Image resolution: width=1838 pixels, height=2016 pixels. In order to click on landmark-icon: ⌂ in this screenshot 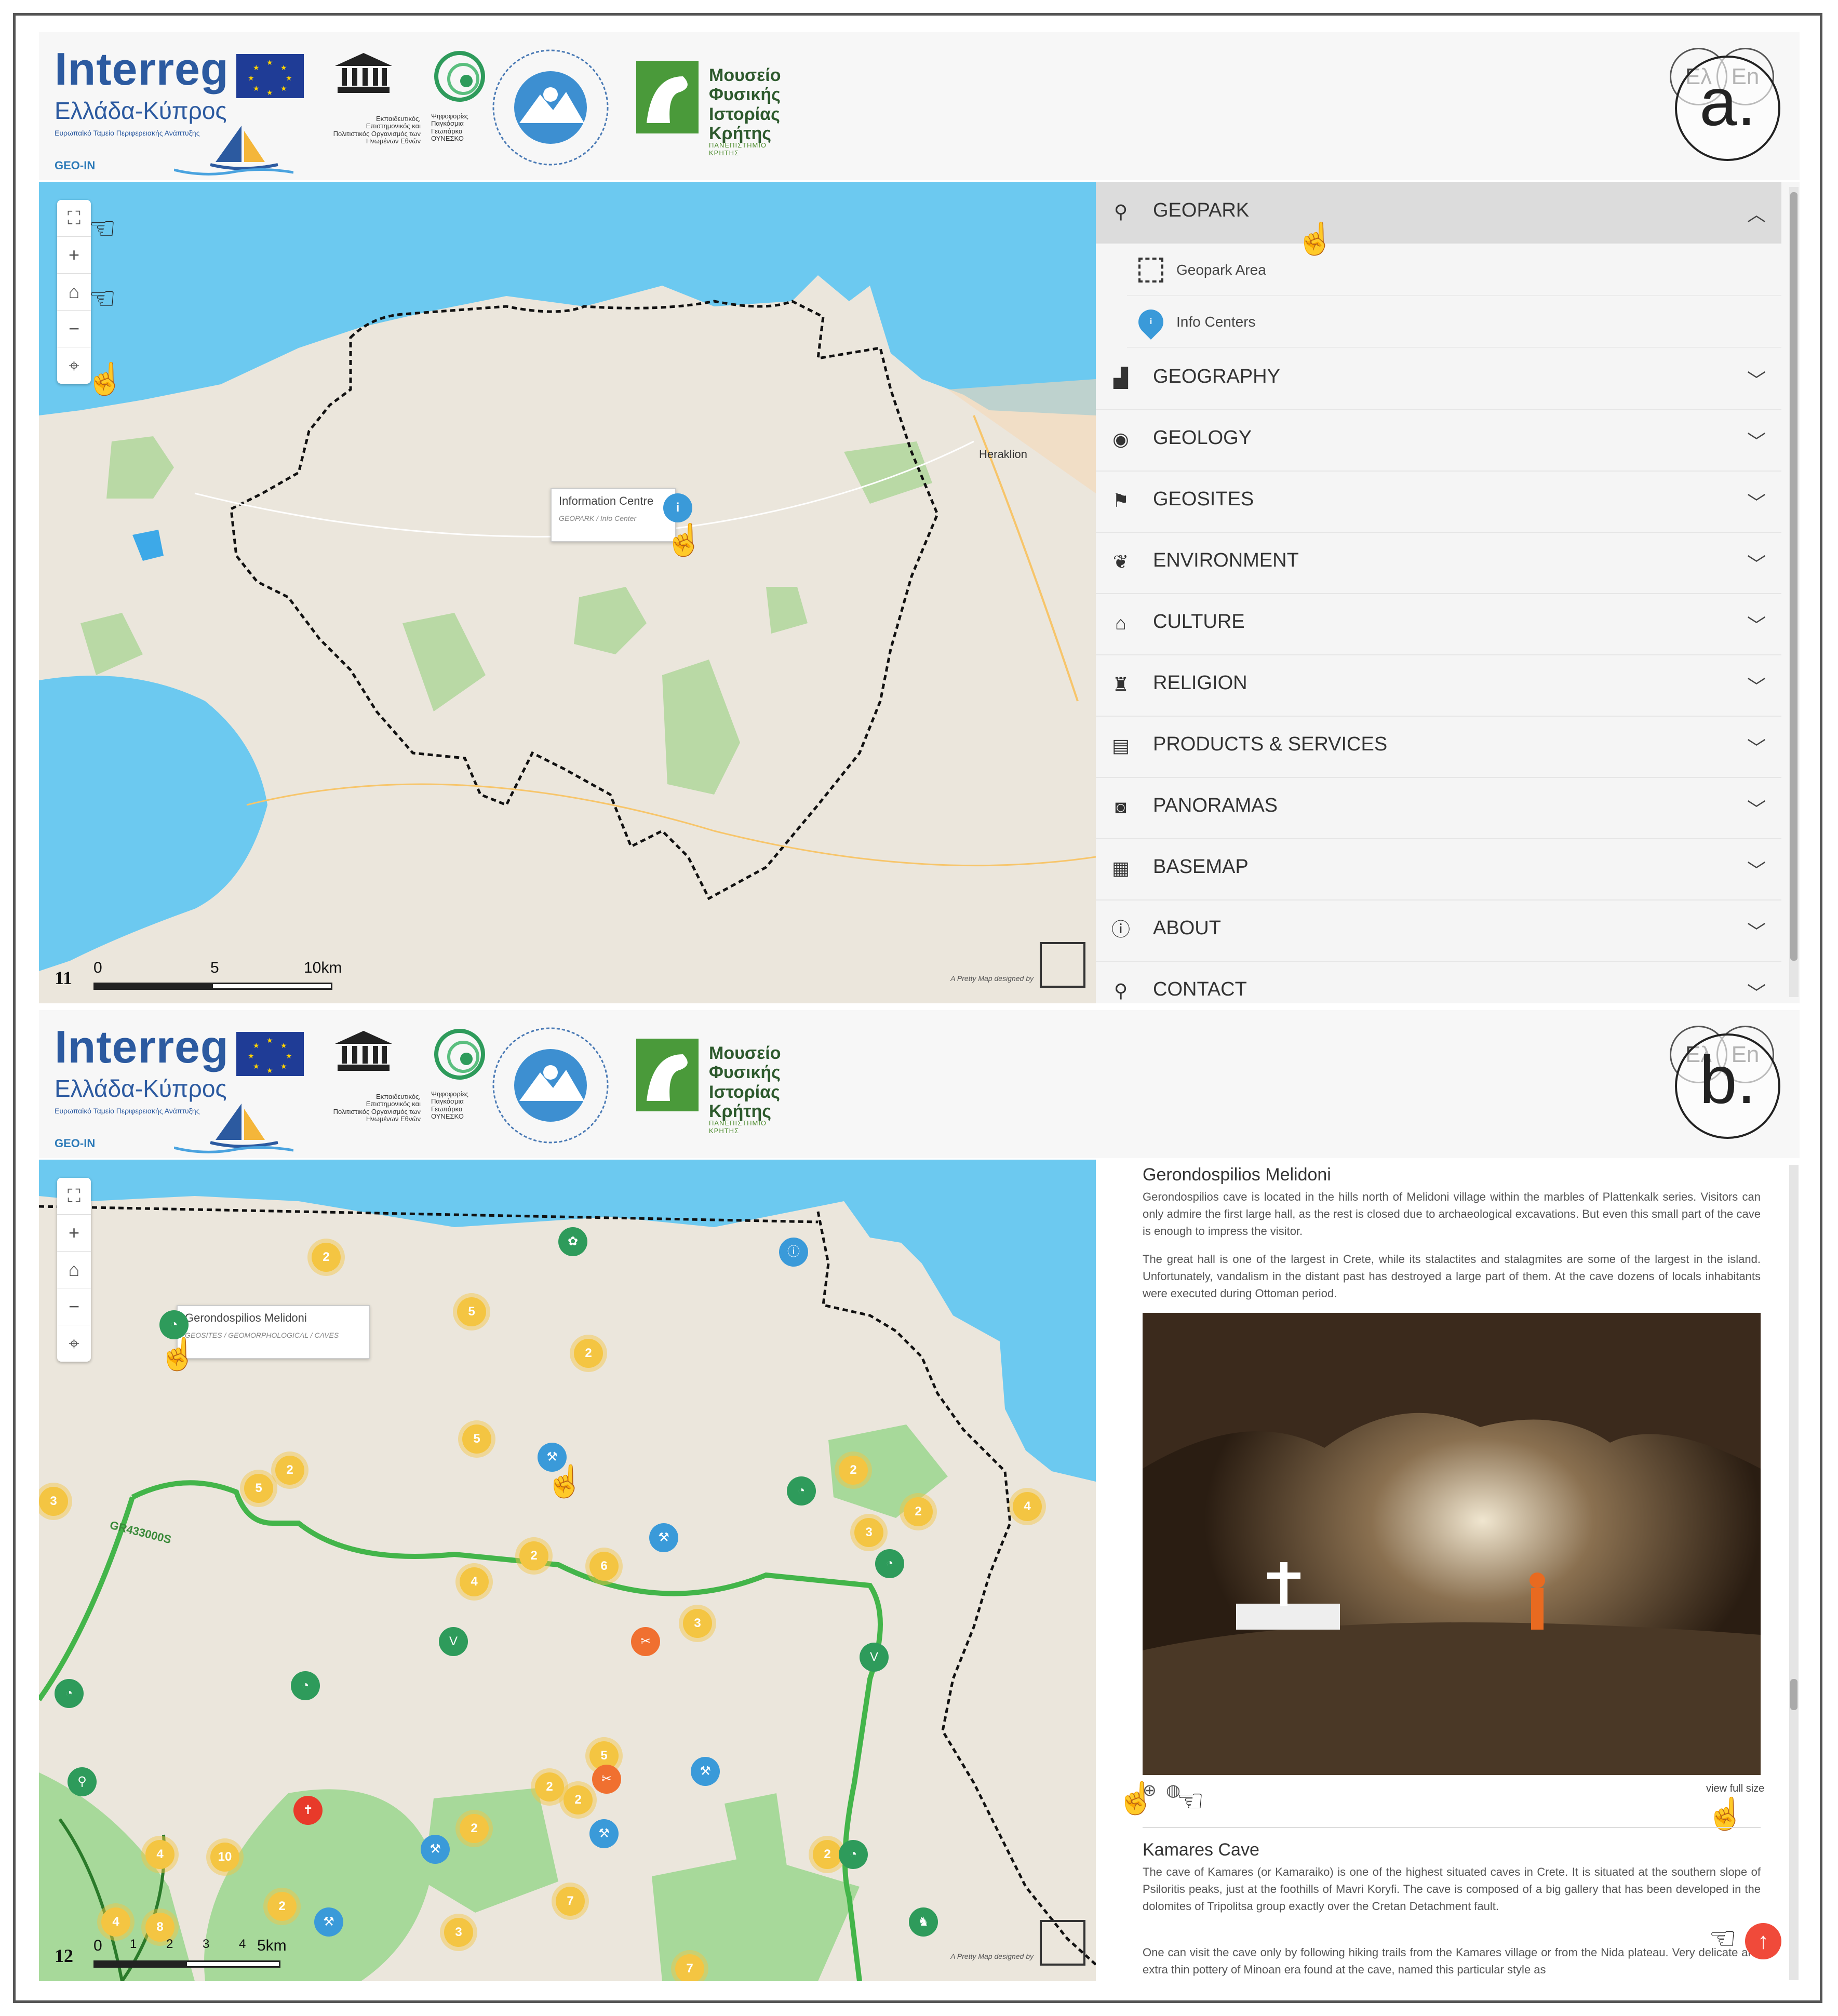, I will do `click(1120, 623)`.